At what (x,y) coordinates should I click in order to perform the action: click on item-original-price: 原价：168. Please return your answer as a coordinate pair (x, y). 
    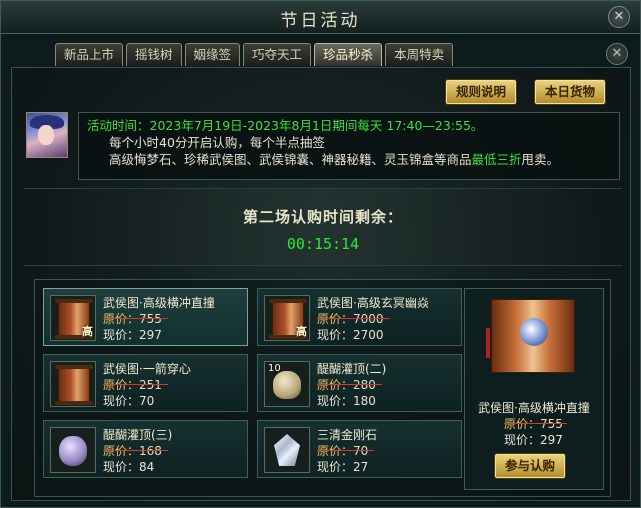
    Looking at the image, I should click on (135, 450).